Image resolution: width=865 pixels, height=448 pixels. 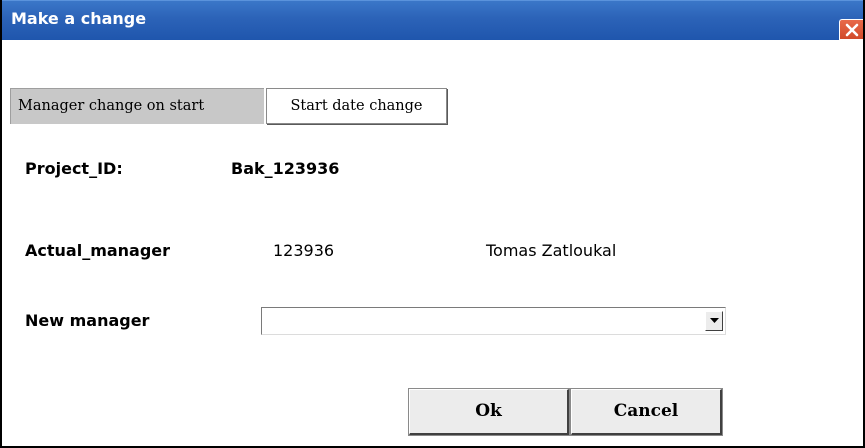 What do you see at coordinates (74, 168) in the screenshot?
I see `project-id-label: Project_ID:` at bounding box center [74, 168].